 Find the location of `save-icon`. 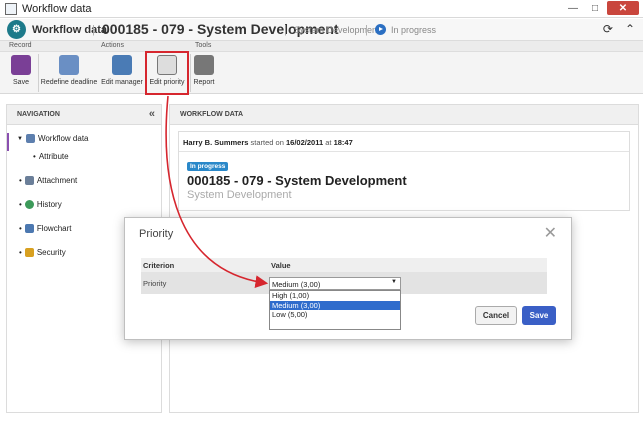

save-icon is located at coordinates (21, 65).